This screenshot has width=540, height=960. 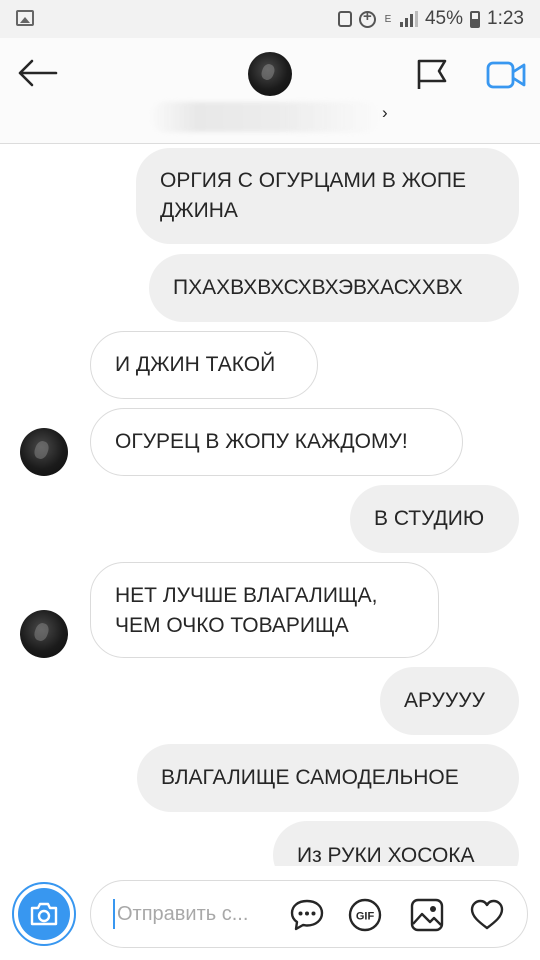 I want to click on message-bubble-sent: ВЛАГАЛИЩЕ САМОДЕЛЬНОЕ, so click(x=328, y=778).